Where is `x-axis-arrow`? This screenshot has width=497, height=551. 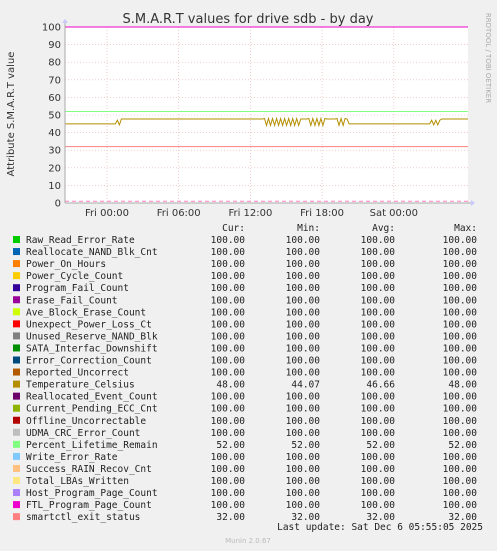
x-axis-arrow is located at coordinates (473, 203).